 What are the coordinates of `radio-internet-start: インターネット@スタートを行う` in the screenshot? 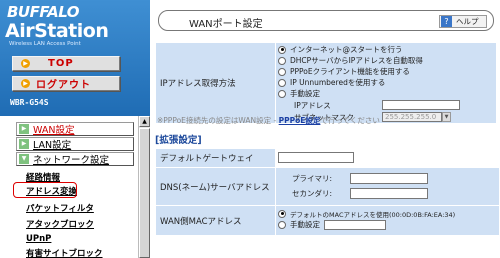 It's located at (387, 49).